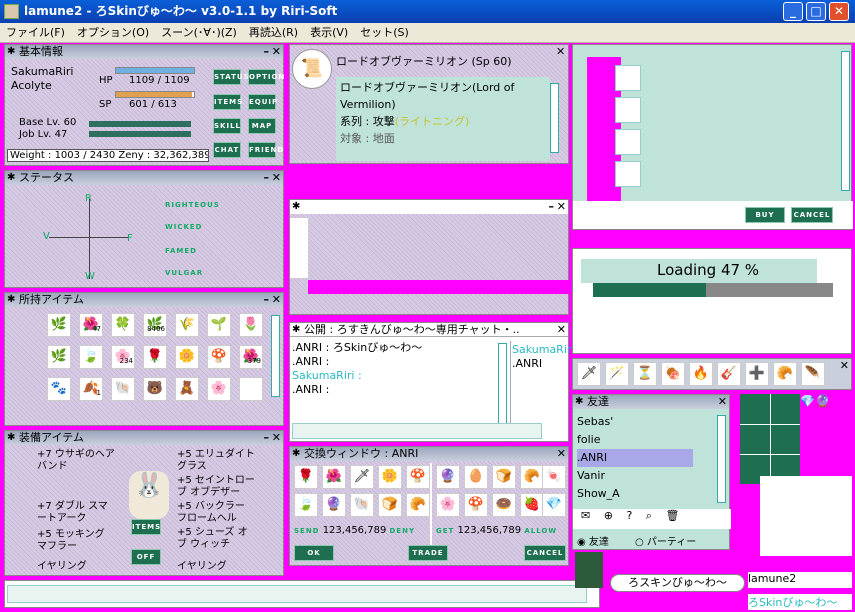  I want to click on trade-slot: 💎, so click(554, 505).